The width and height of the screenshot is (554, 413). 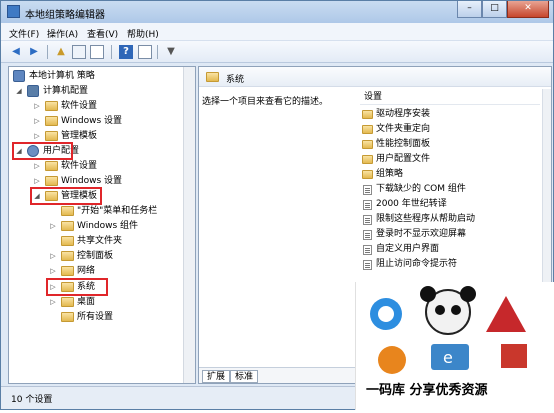 I want to click on ad-overlay: e 一码库 分享优秀资源, so click(x=454, y=346).